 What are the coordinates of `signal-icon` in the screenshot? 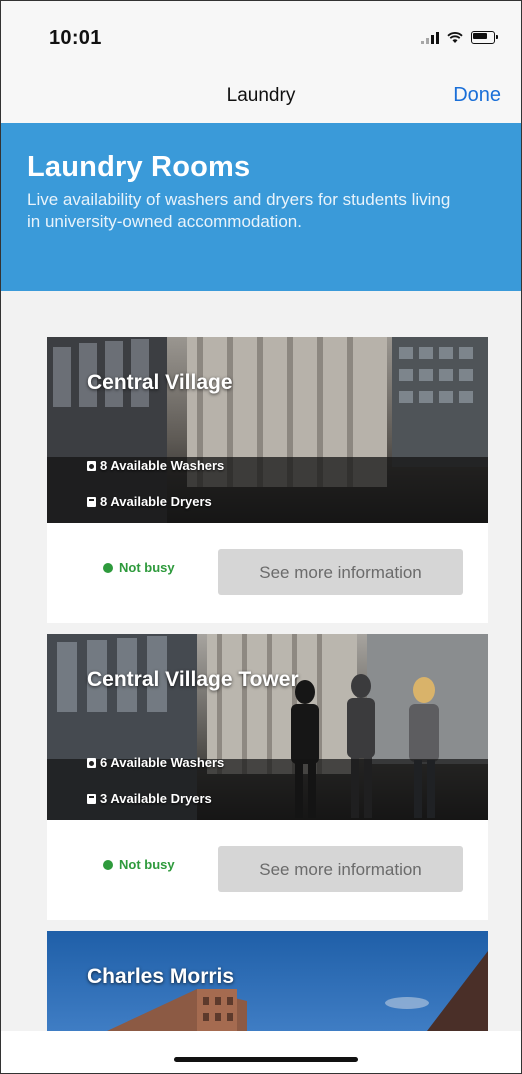 It's located at (430, 37).